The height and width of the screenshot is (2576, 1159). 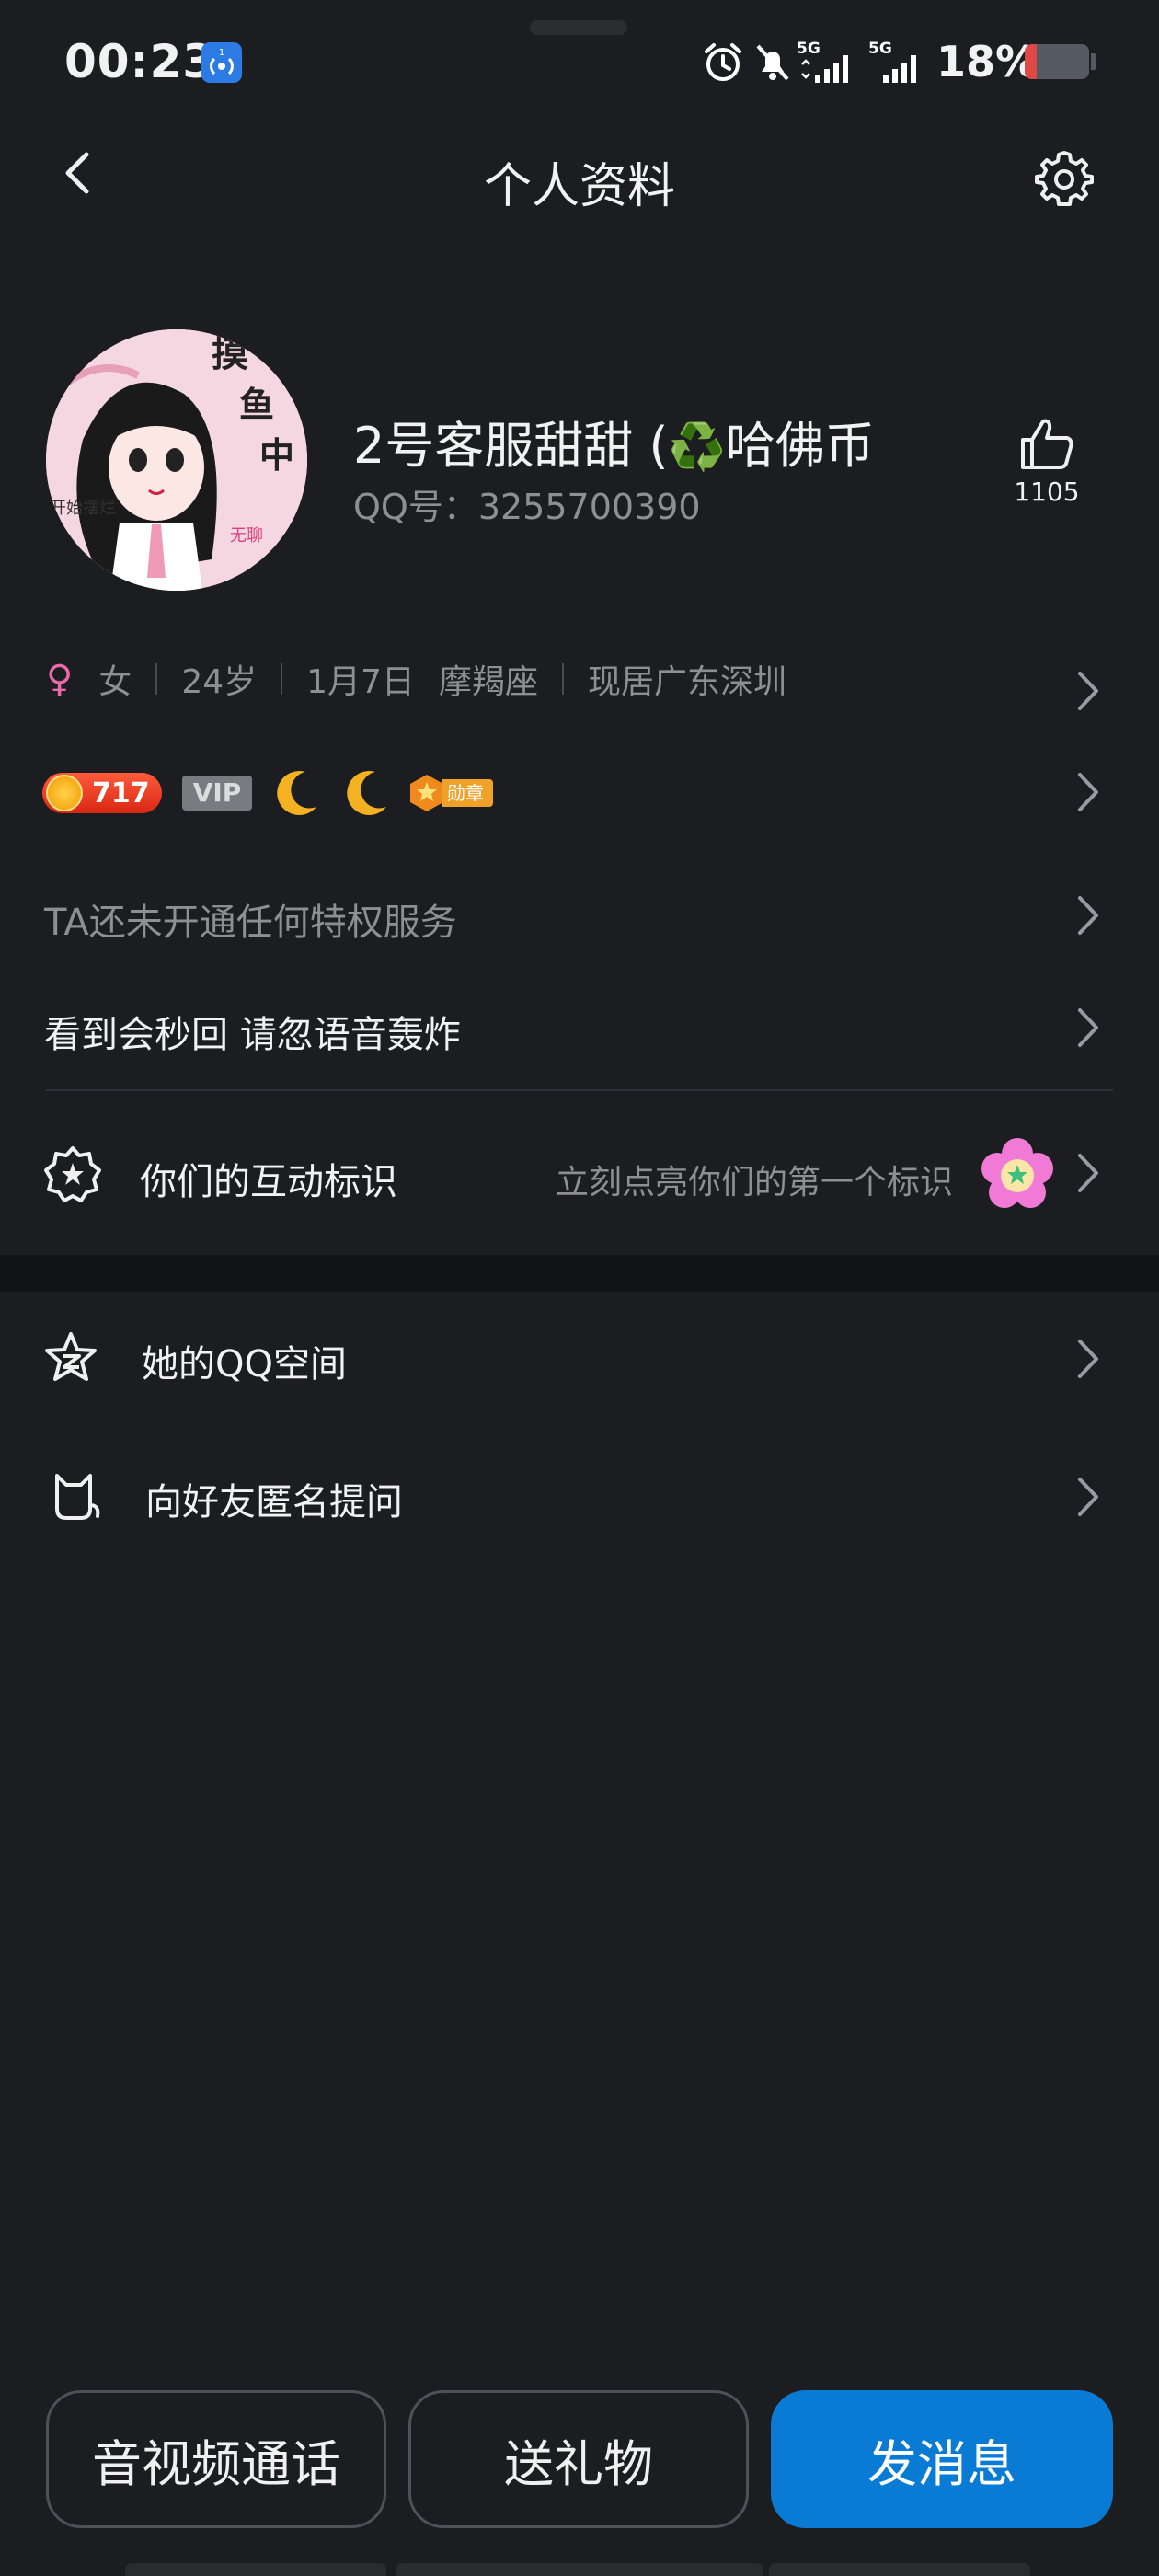 I want to click on badge-row: 717 VIP 勋章, so click(x=267, y=793).